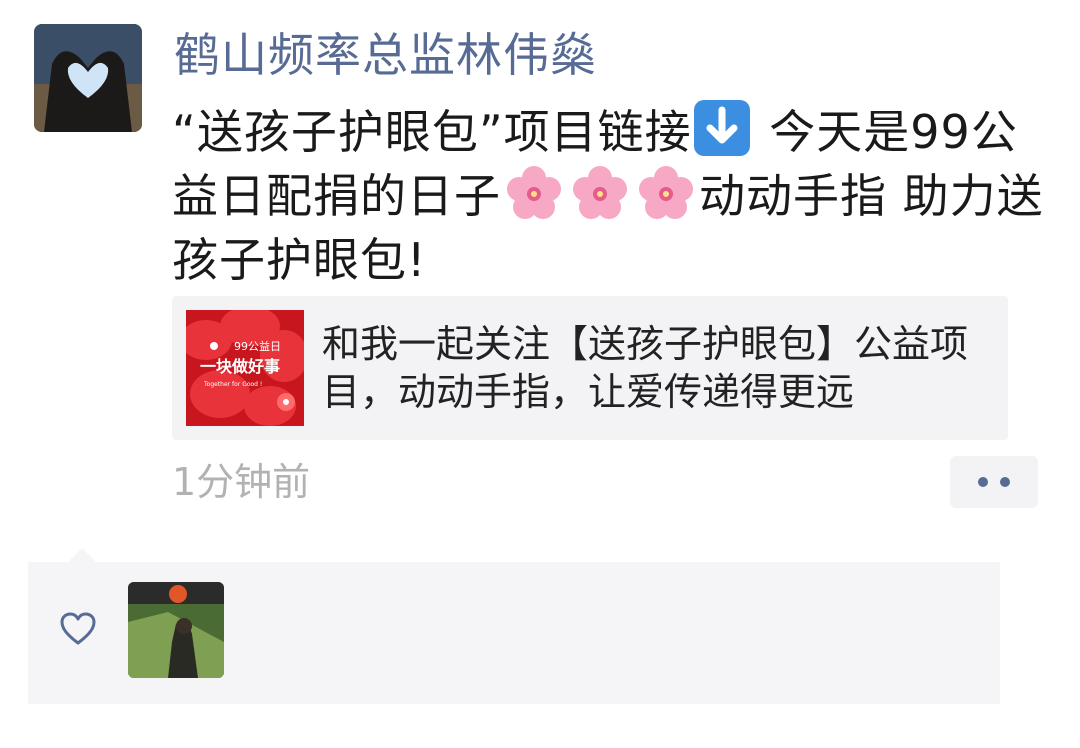 The image size is (1080, 748). What do you see at coordinates (232, 384) in the screenshot?
I see `svg-text: Together for Good !` at bounding box center [232, 384].